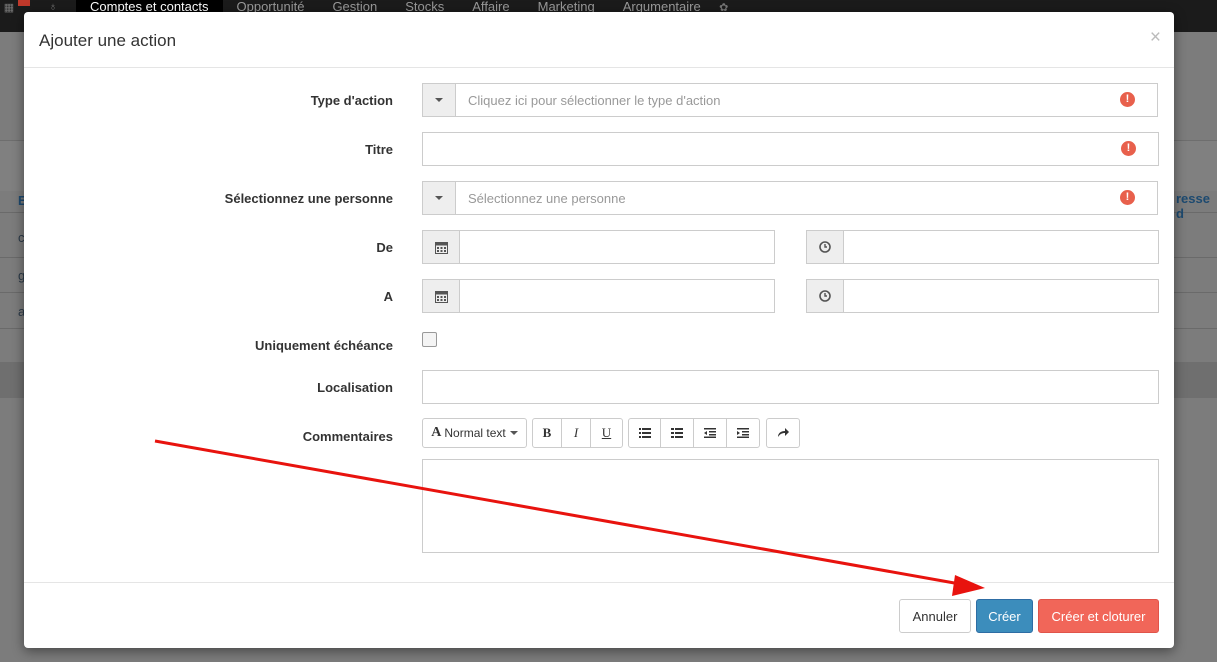 The height and width of the screenshot is (662, 1217). Describe the element at coordinates (935, 616) in the screenshot. I see `cancel-button: Annuler` at that location.